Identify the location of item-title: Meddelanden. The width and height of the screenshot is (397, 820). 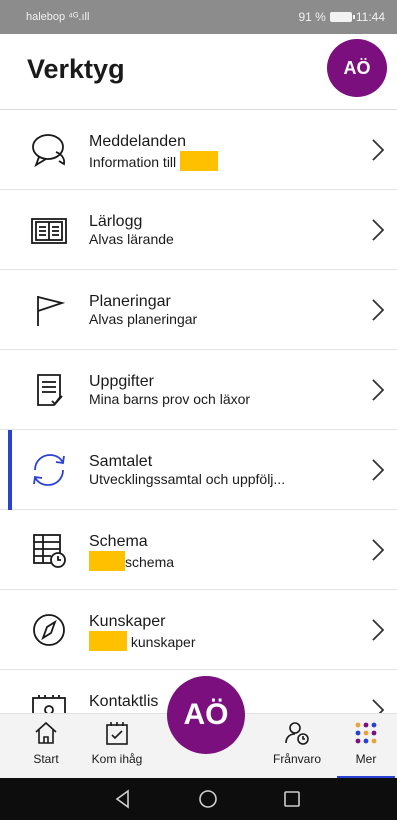
(137, 141).